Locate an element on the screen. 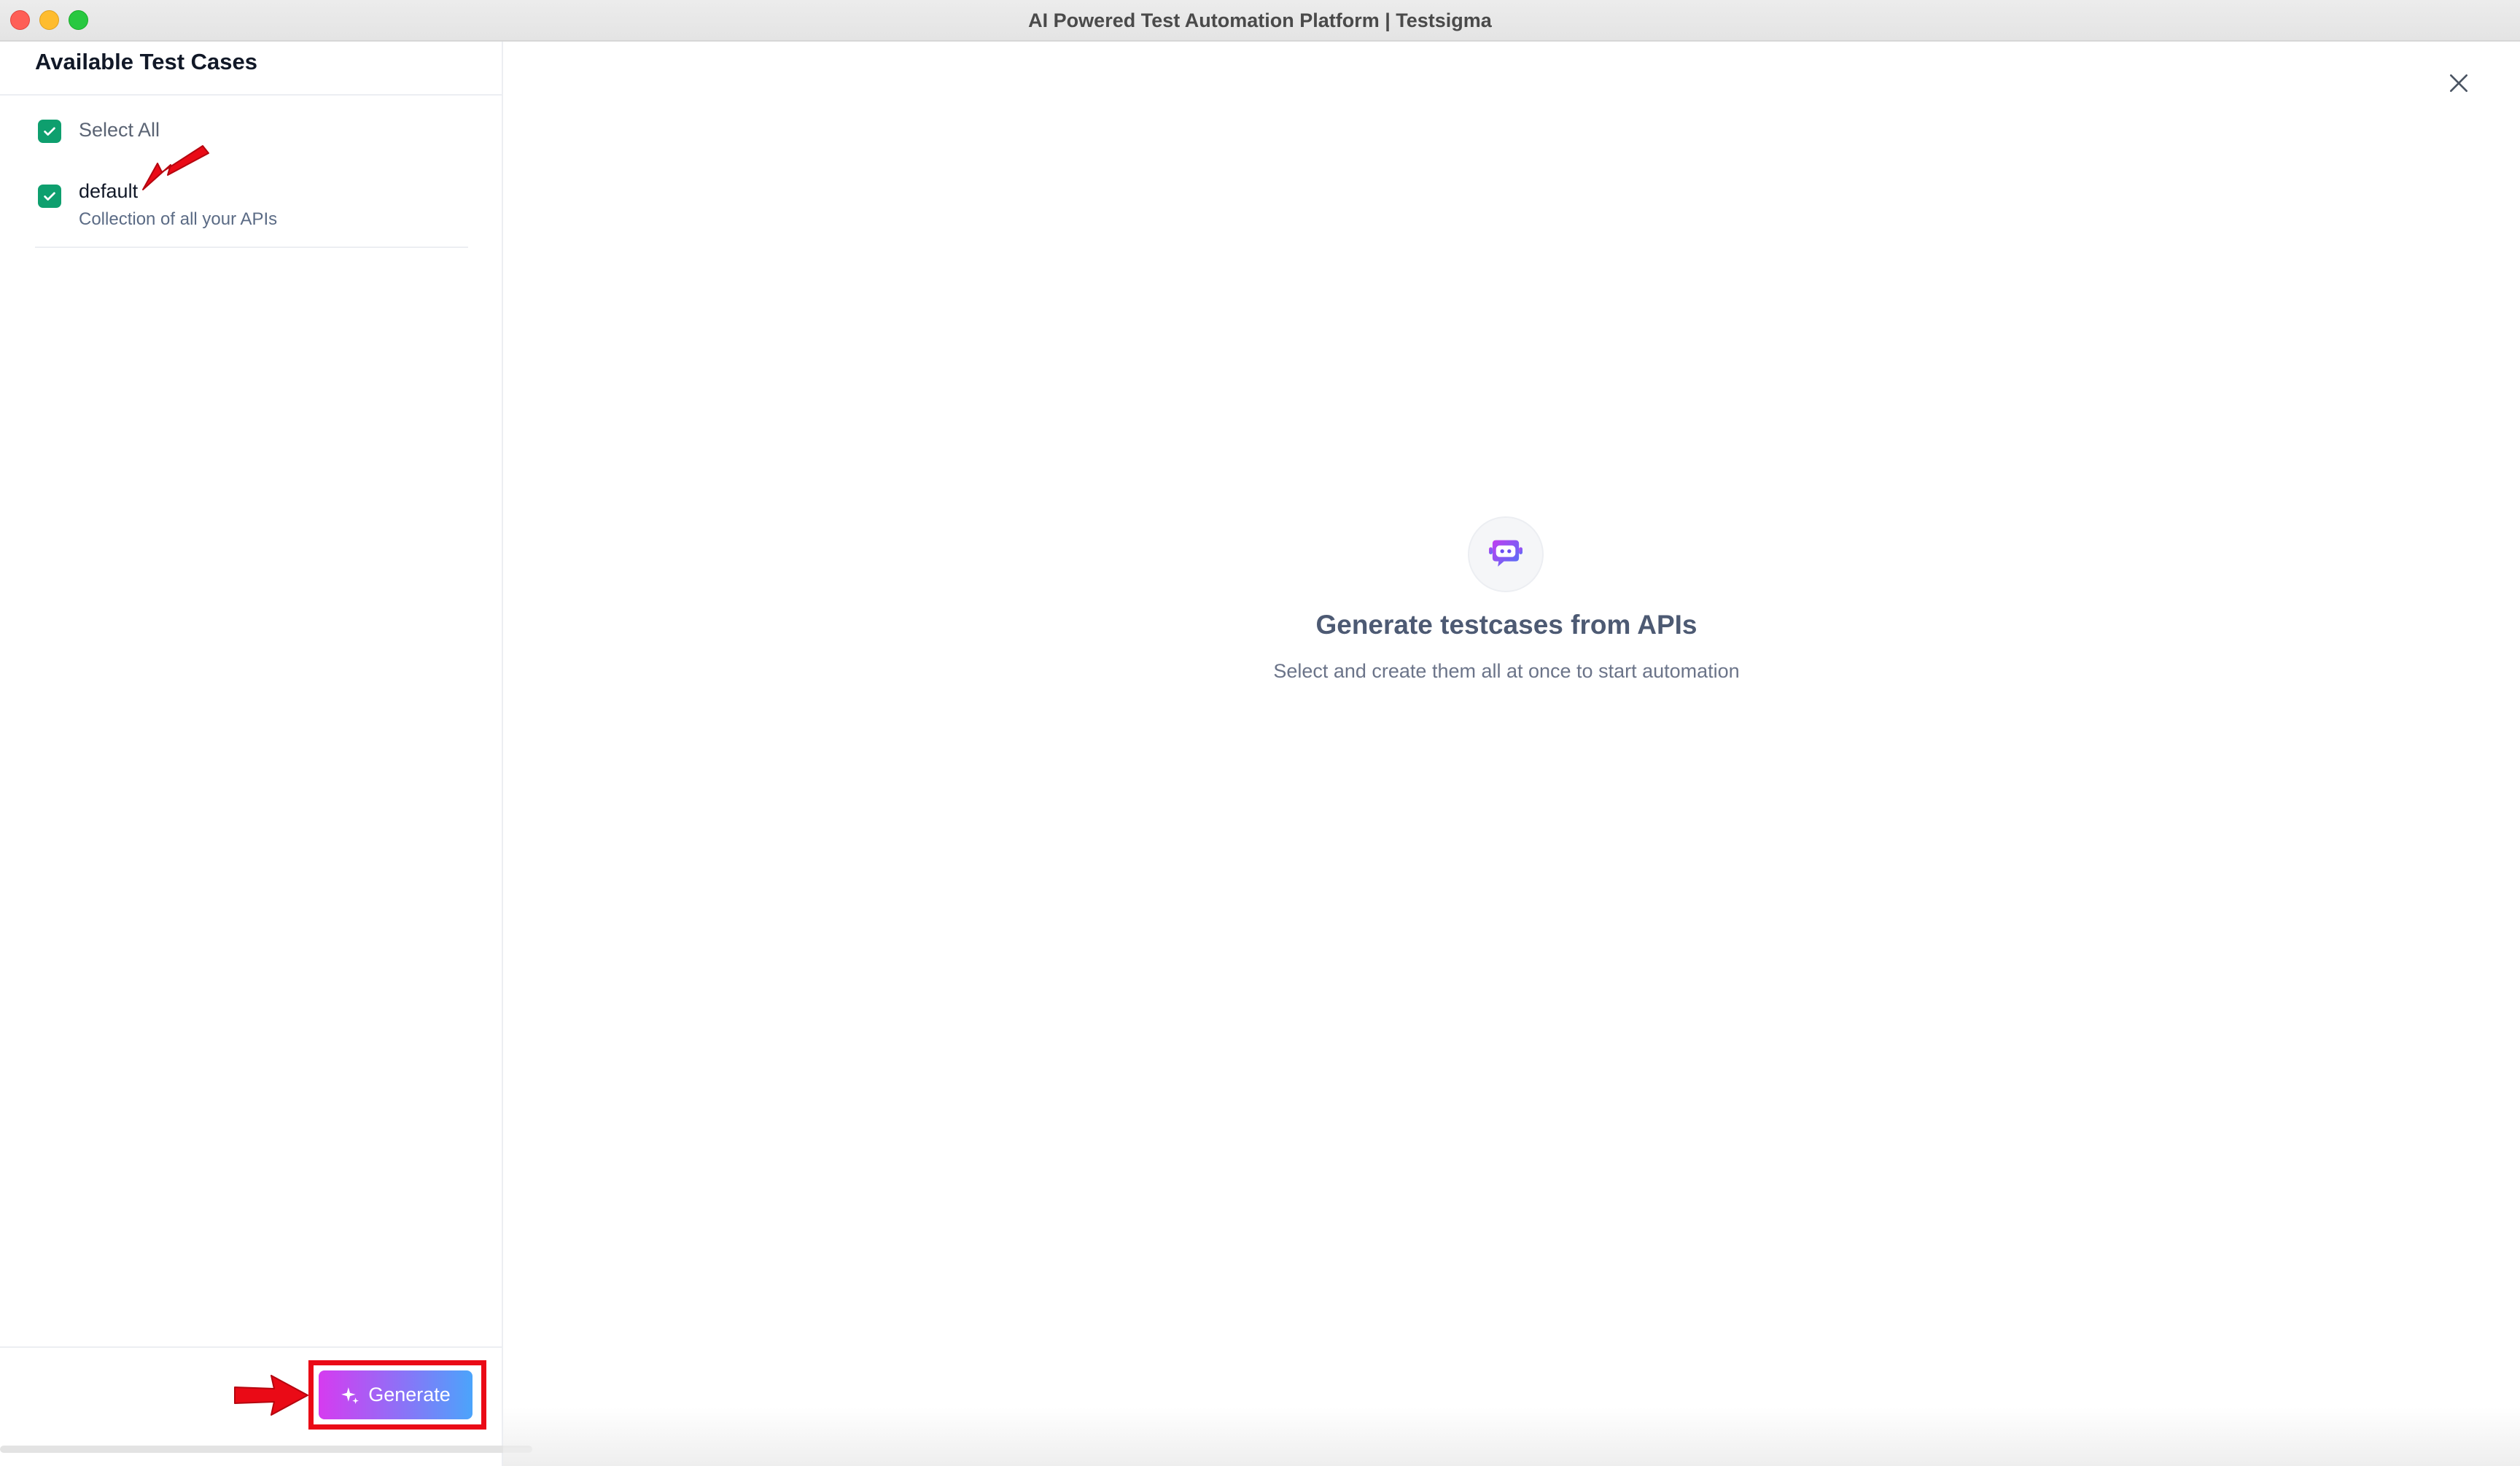  close-panel-button is located at coordinates (2459, 83).